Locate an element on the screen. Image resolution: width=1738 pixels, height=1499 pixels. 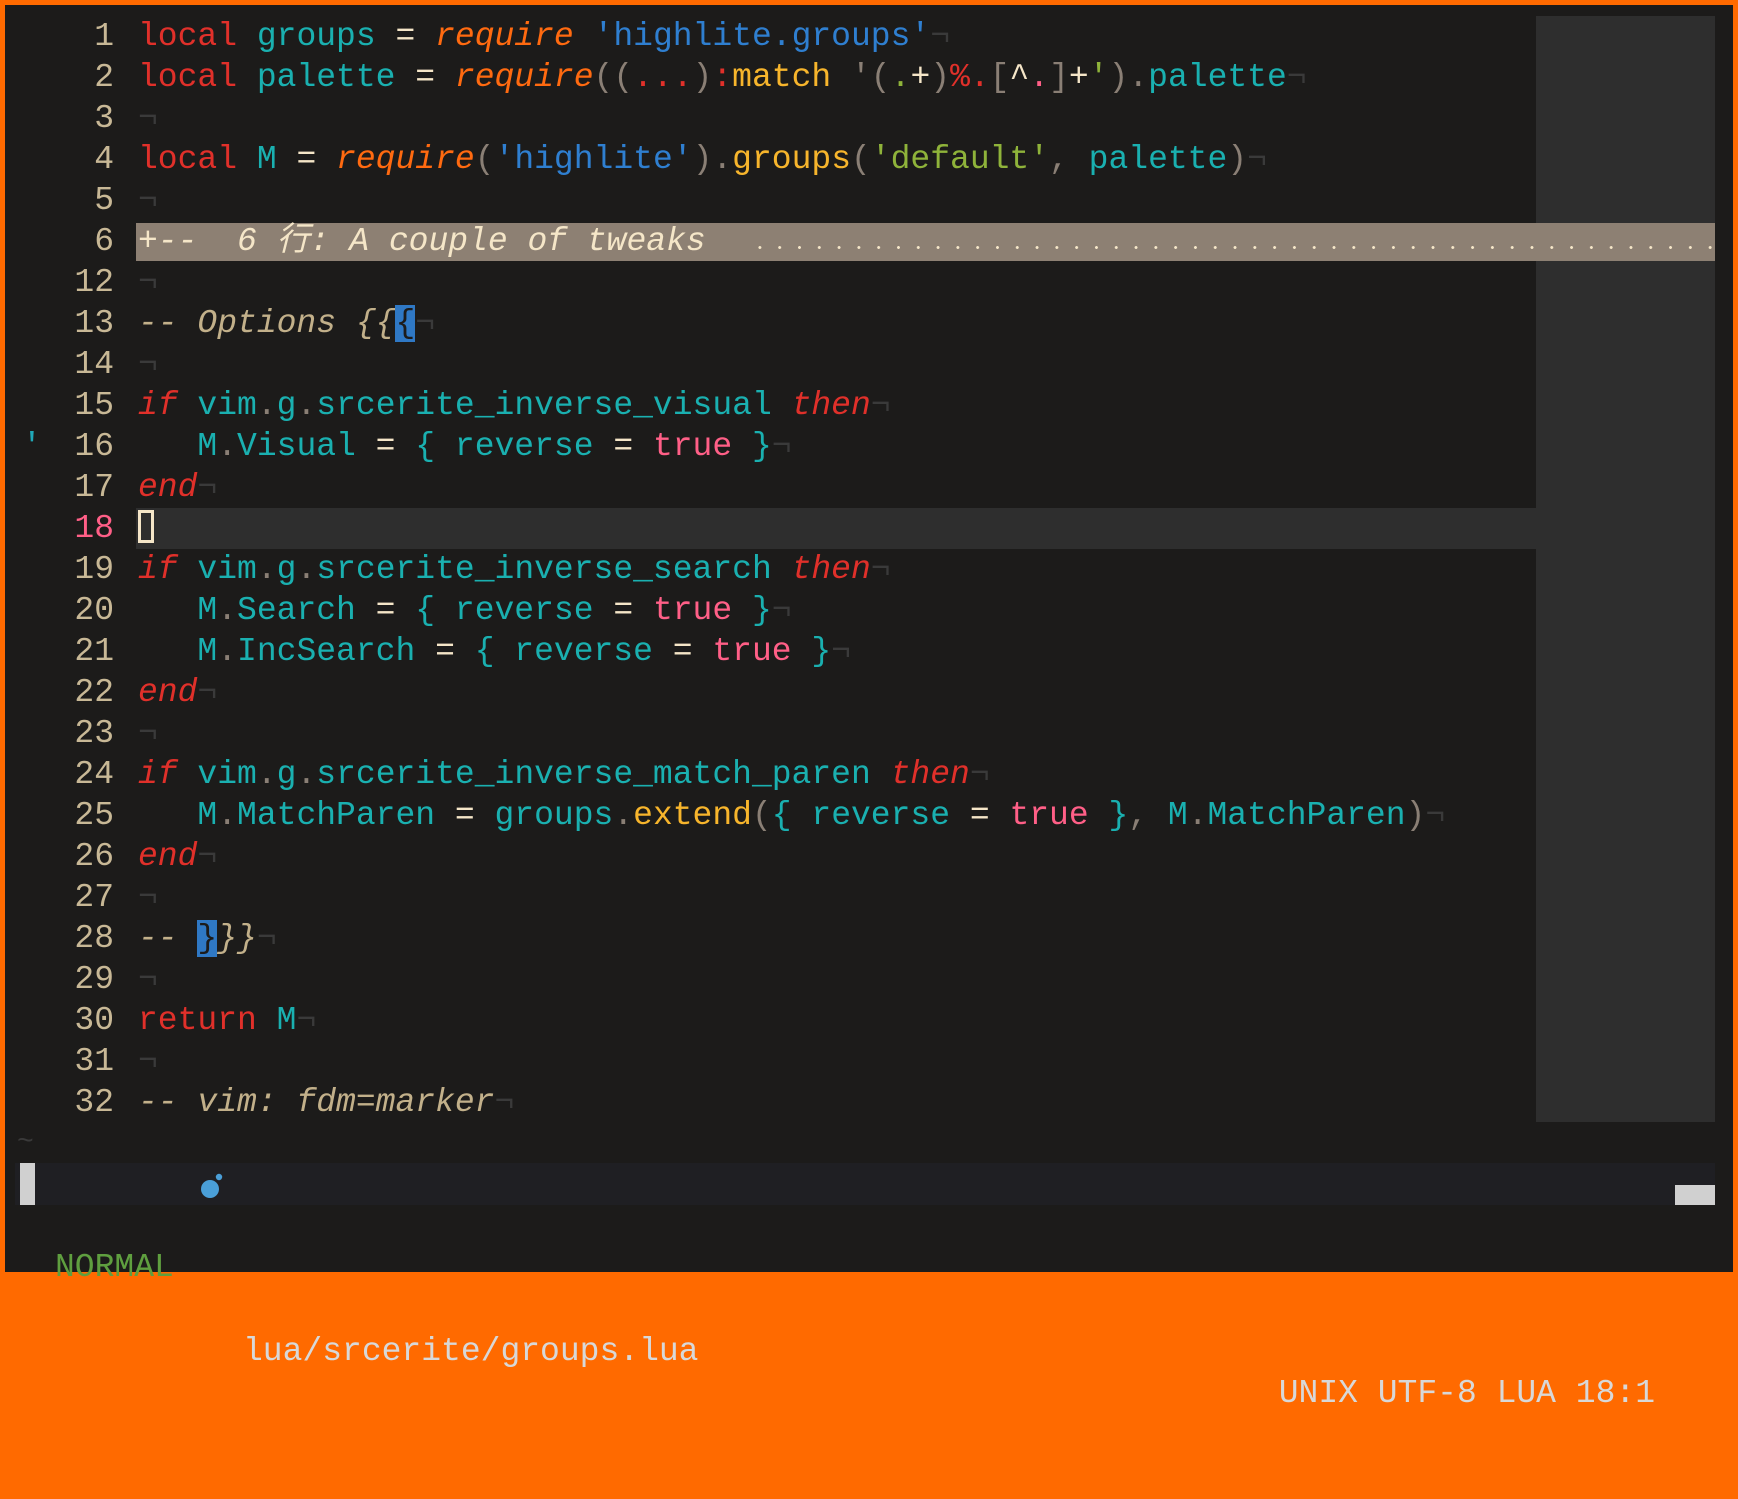
token: [ is located at coordinates (999, 77).